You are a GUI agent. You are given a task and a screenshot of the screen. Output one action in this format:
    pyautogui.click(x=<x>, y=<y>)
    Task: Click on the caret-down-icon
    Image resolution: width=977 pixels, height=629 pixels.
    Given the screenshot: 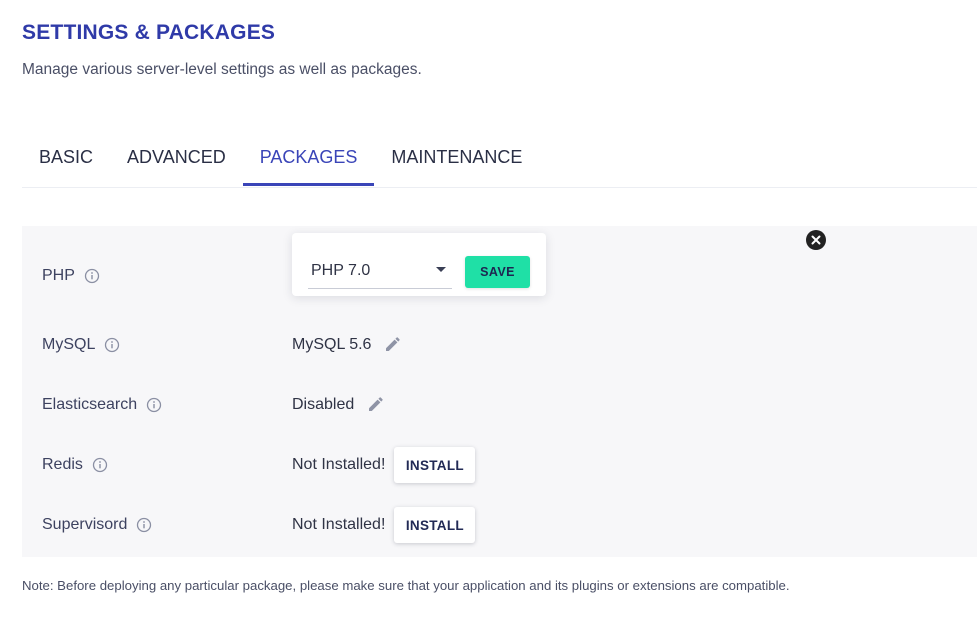 What is the action you would take?
    pyautogui.click(x=441, y=269)
    